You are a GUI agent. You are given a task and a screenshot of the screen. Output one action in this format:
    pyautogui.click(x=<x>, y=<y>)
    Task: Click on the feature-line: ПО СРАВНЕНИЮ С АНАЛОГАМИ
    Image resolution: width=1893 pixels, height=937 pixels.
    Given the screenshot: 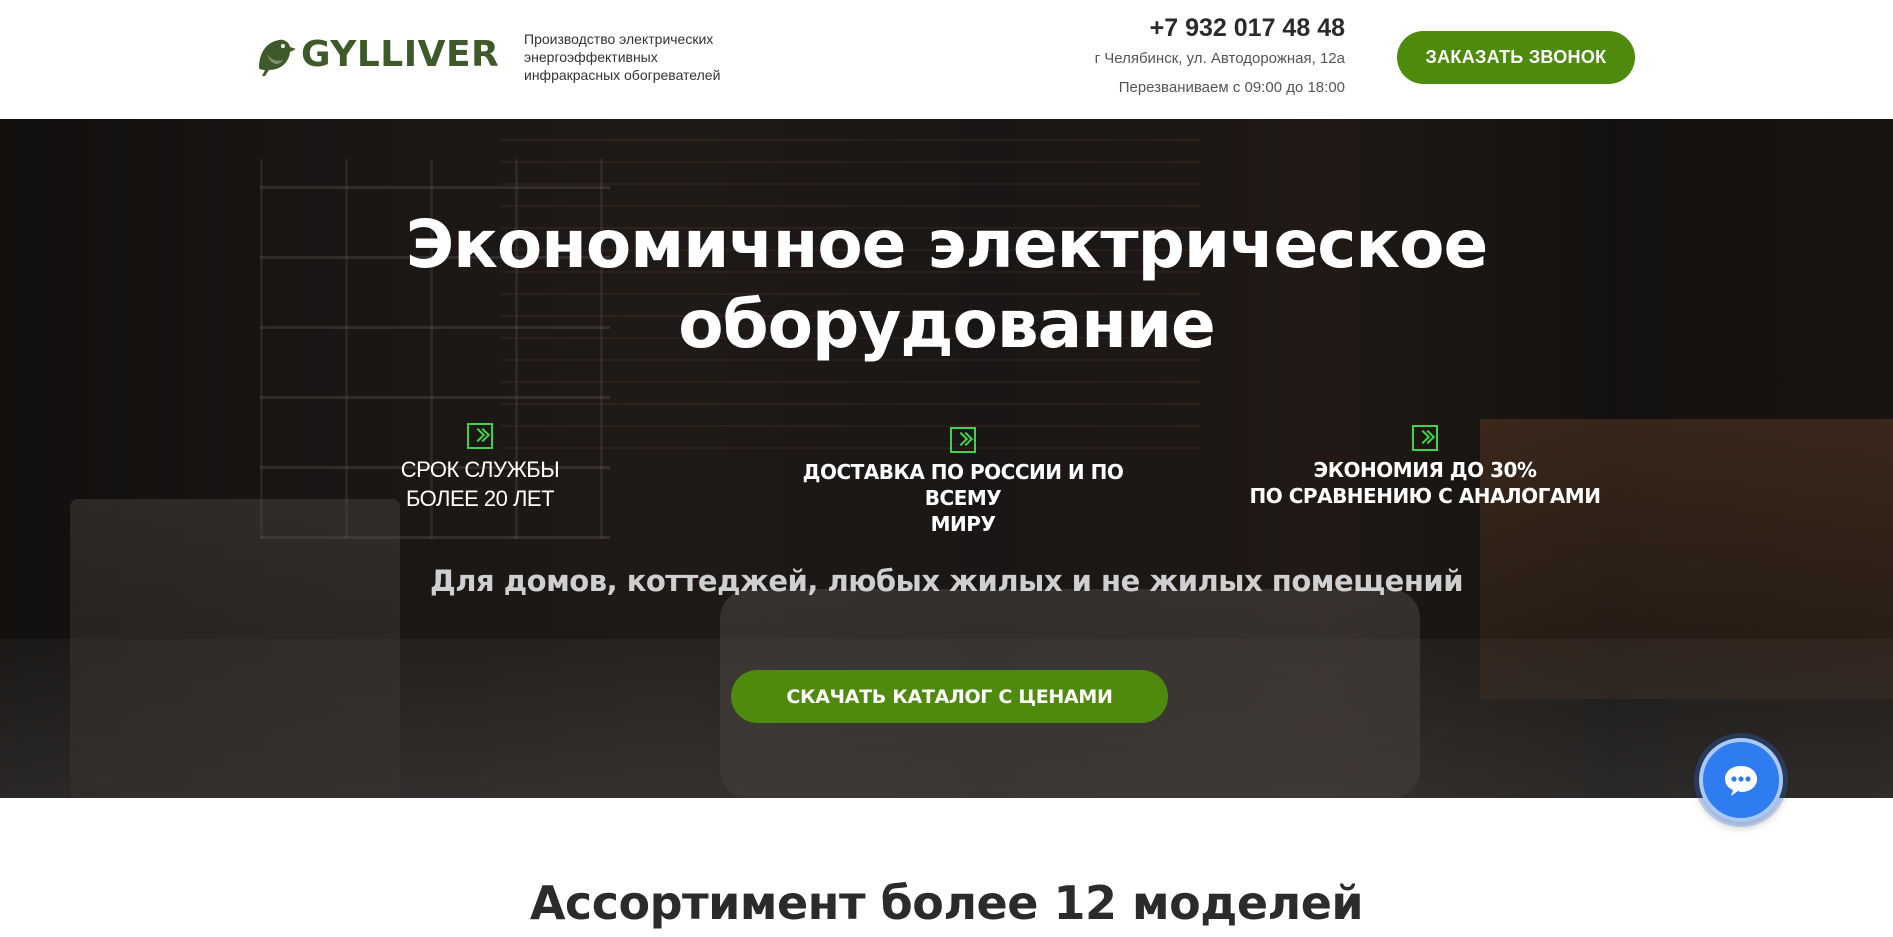 What is the action you would take?
    pyautogui.click(x=1425, y=496)
    